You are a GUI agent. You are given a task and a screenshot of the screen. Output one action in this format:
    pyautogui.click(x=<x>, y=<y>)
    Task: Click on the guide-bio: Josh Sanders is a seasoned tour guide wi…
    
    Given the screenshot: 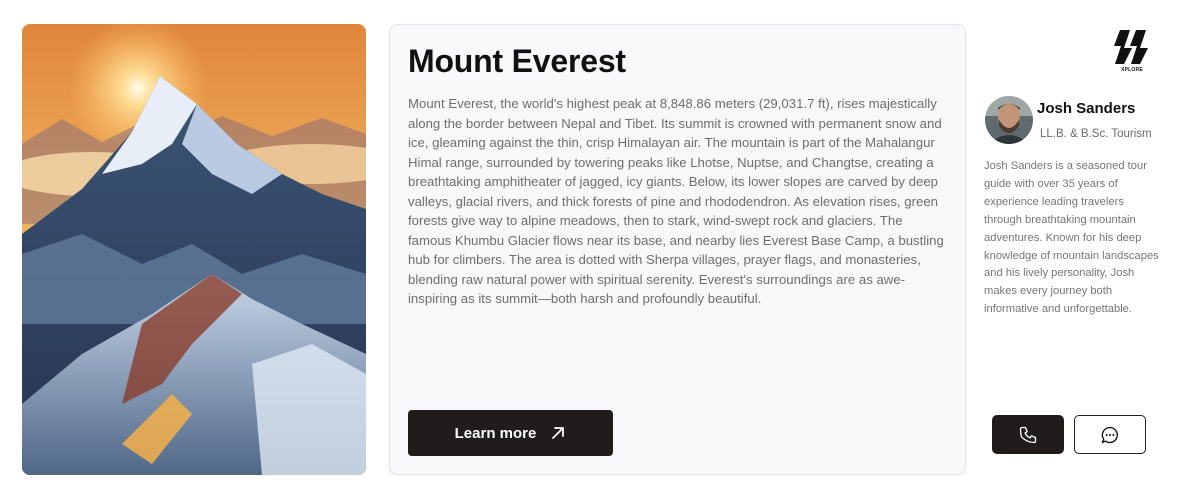 What is the action you would take?
    pyautogui.click(x=1071, y=238)
    